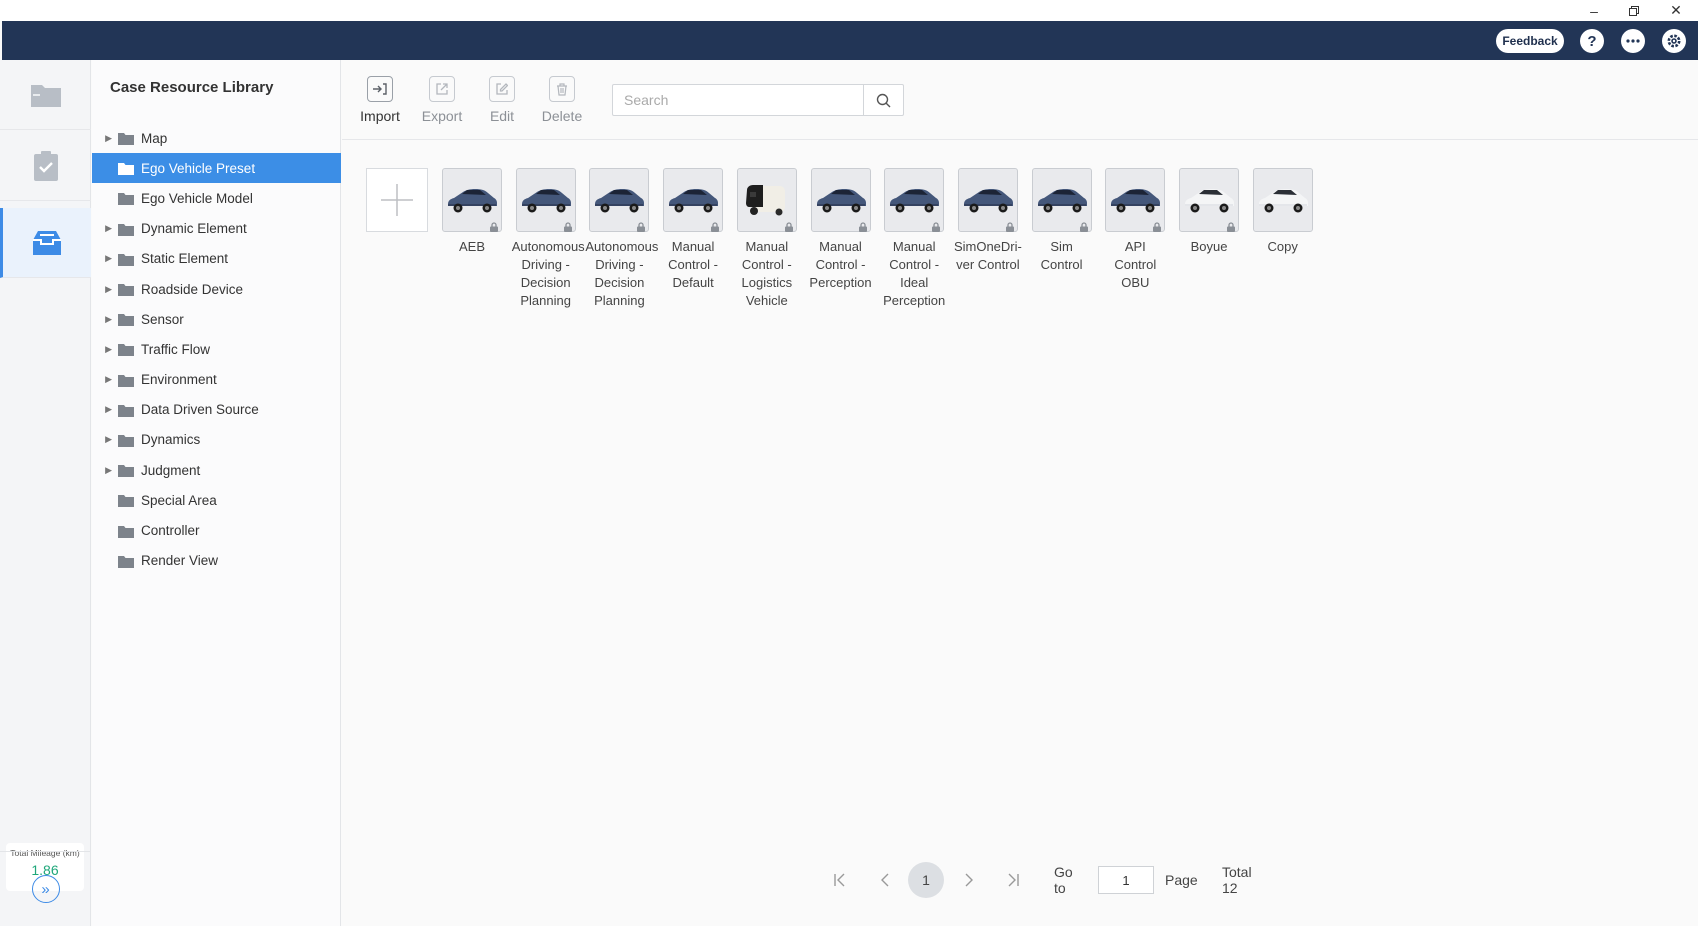 The width and height of the screenshot is (1698, 926). Describe the element at coordinates (988, 221) in the screenshot. I see `resource-card: SimOneDri-ver Control` at that location.